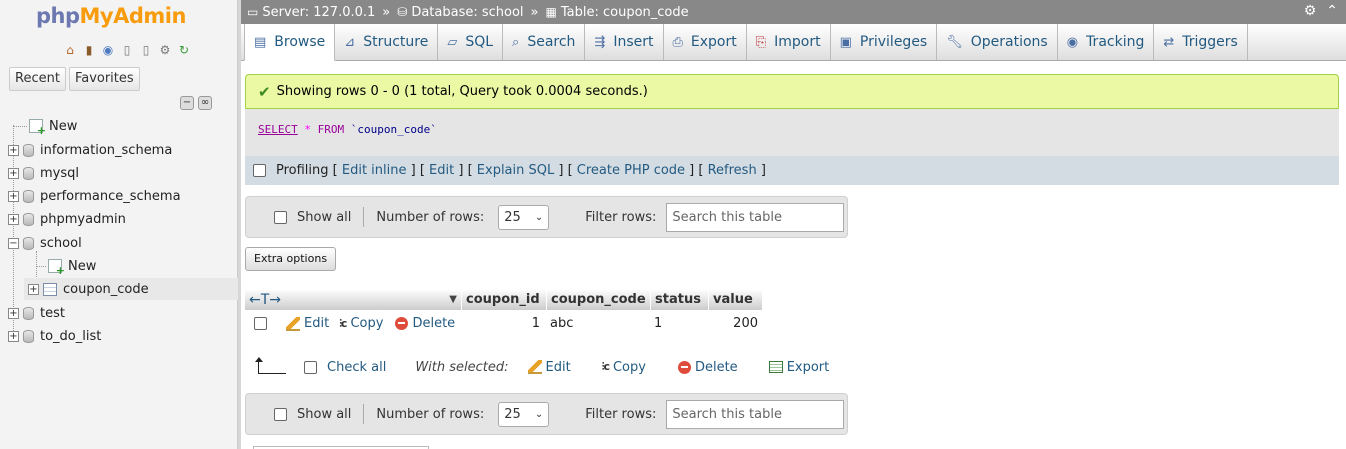 The width and height of the screenshot is (1346, 449). I want to click on collapse-top-icon: ⌃, so click(1332, 11).